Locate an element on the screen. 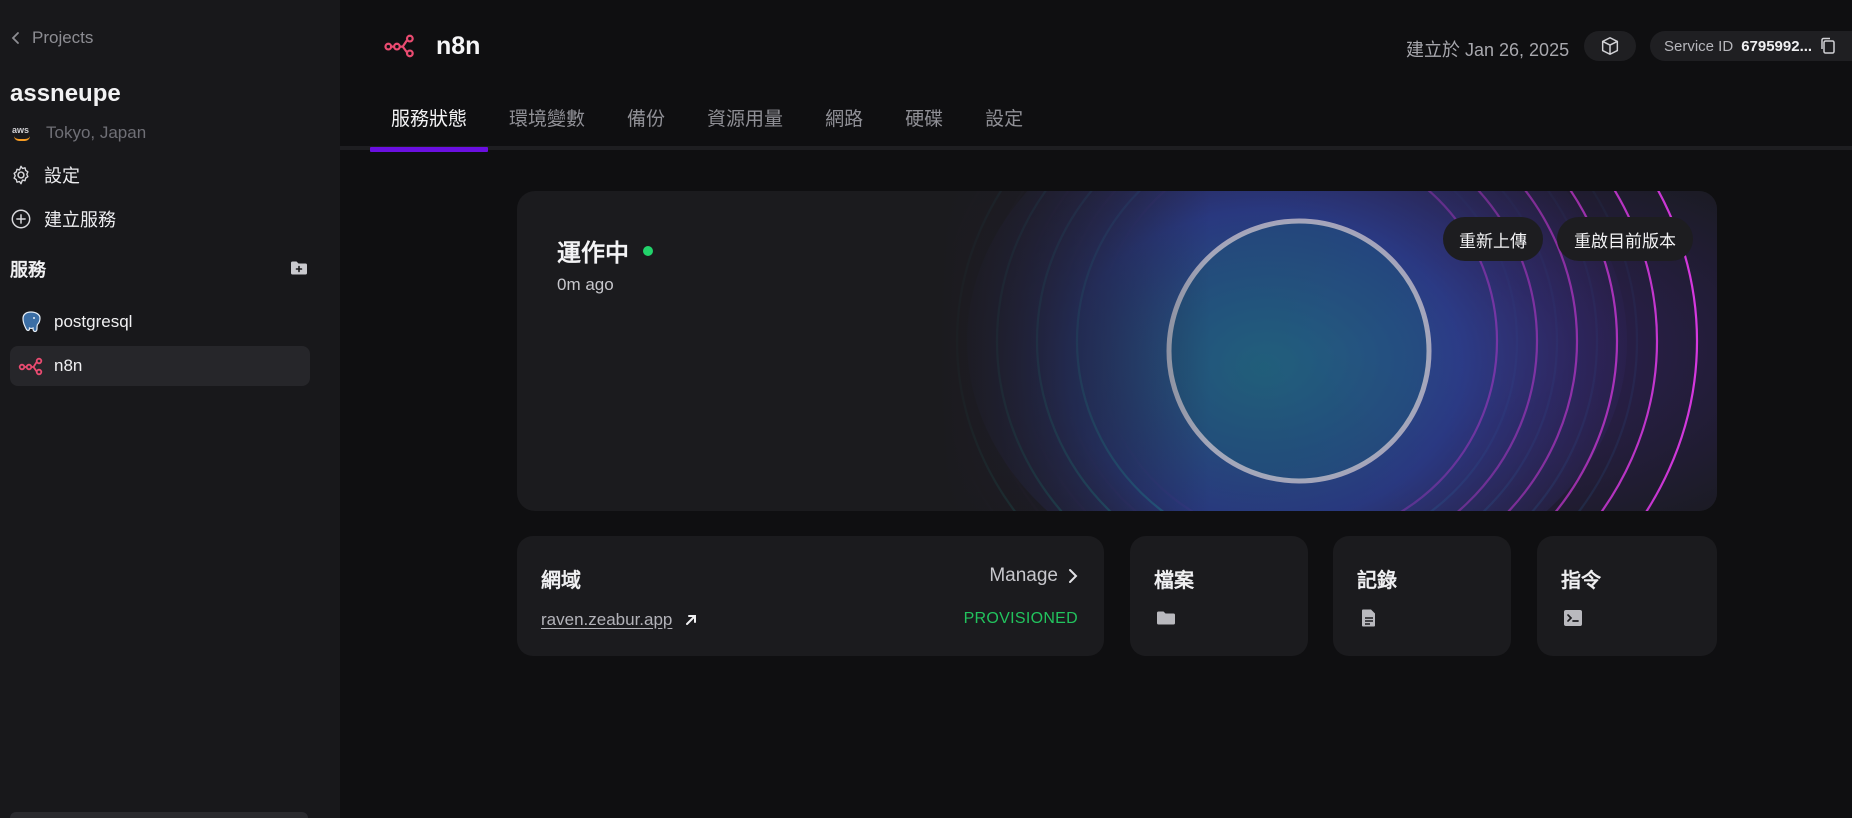 Image resolution: width=1852 pixels, height=818 pixels. aws-logo-icon: aws is located at coordinates (23, 133).